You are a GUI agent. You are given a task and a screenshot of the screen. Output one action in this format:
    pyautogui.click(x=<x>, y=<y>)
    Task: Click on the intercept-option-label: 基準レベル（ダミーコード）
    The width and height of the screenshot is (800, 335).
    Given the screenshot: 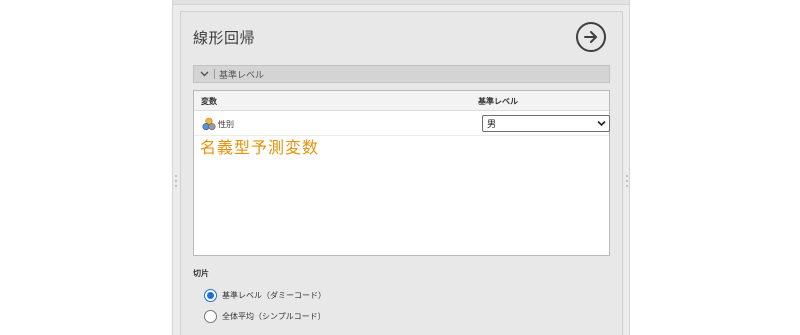 What is the action you would take?
    pyautogui.click(x=274, y=295)
    